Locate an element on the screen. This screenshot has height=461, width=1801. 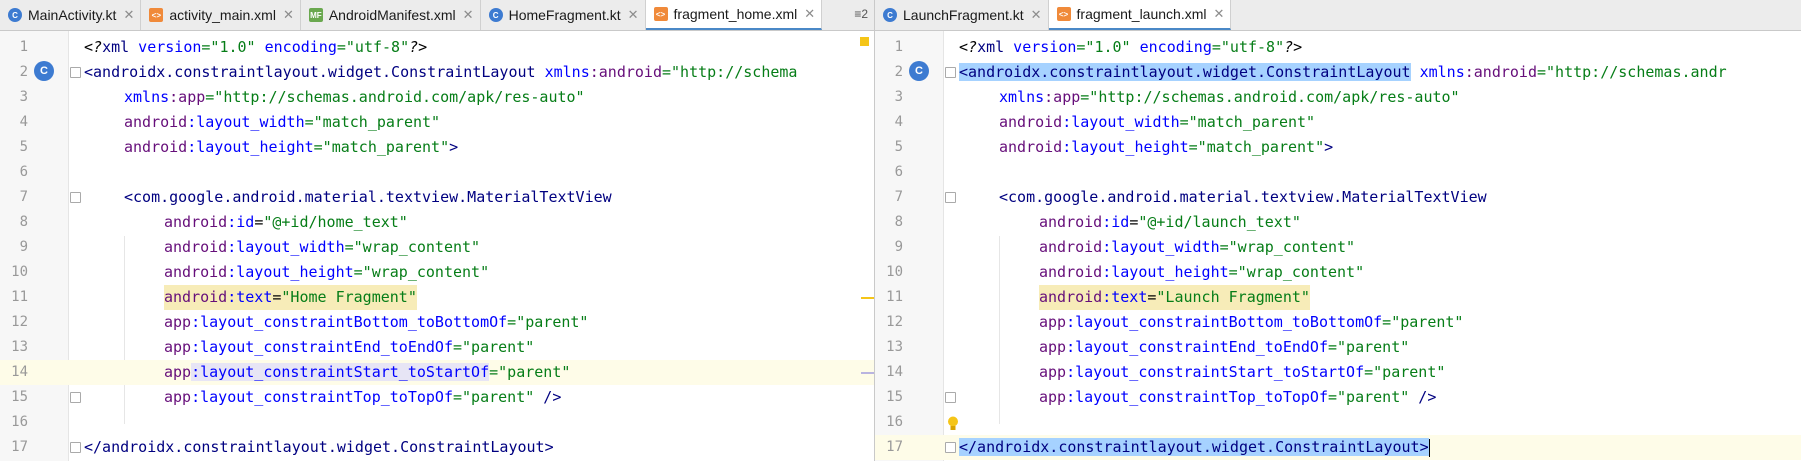
tab-label: MainActivity.kt is located at coordinates (72, 15).